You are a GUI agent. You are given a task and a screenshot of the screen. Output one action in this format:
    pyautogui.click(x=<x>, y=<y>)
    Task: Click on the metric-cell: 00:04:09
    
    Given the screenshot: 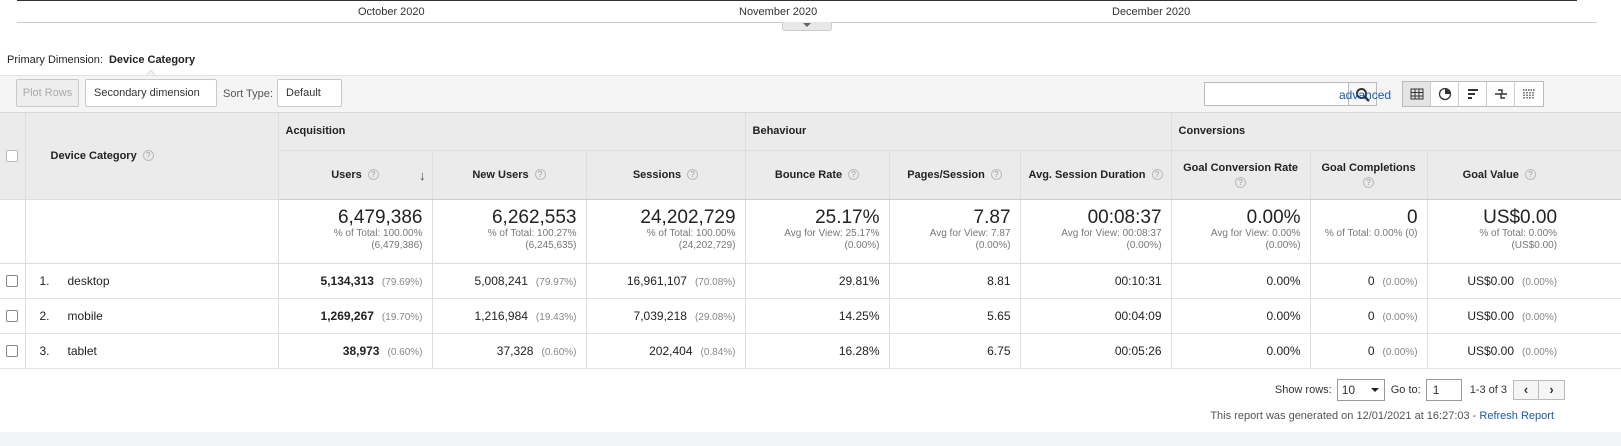 What is the action you would take?
    pyautogui.click(x=1096, y=316)
    